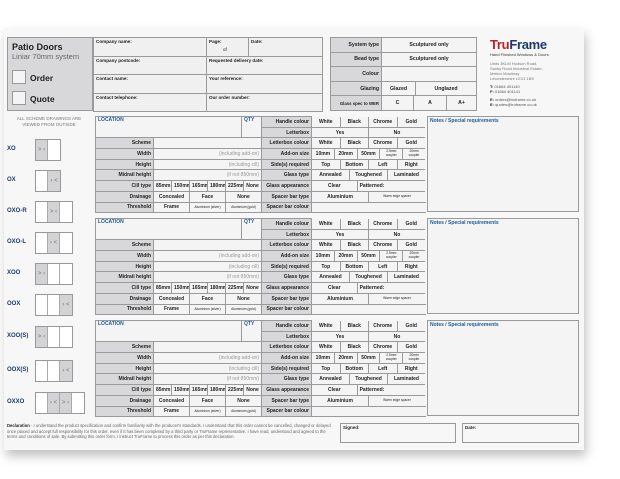  Describe the element at coordinates (264, 102) in the screenshot. I see `our-order-number-field: Our order number:` at that location.